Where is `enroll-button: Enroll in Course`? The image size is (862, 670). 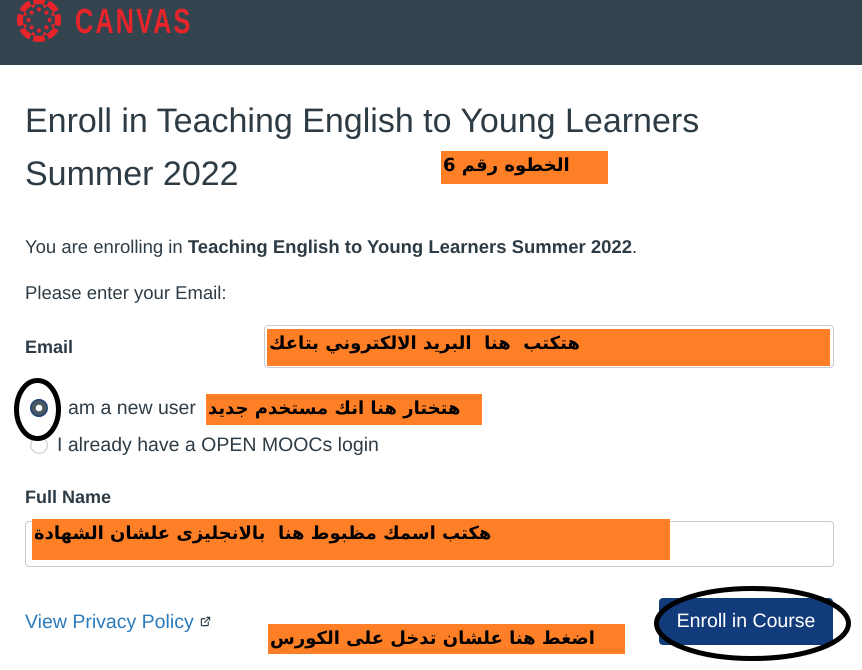
enroll-button: Enroll in Course is located at coordinates (746, 621).